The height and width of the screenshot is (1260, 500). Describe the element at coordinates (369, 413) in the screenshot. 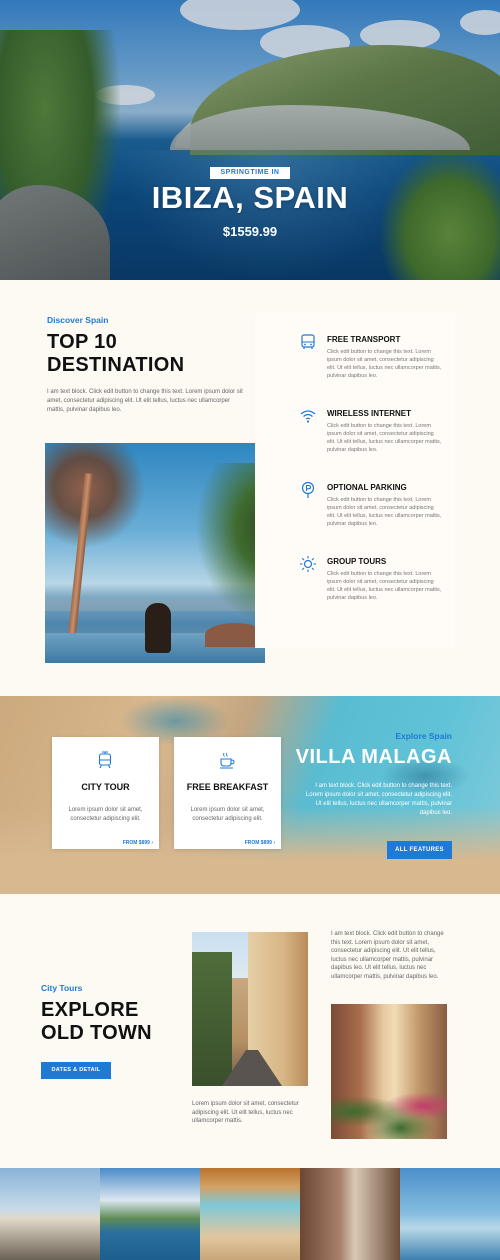

I see `feature-title: WIRELESS INTERNET` at that location.